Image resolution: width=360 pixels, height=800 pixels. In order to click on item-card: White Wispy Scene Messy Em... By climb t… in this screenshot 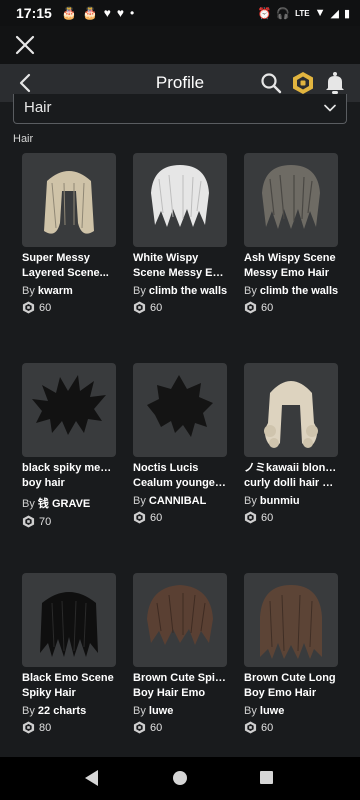, I will do `click(180, 233)`.